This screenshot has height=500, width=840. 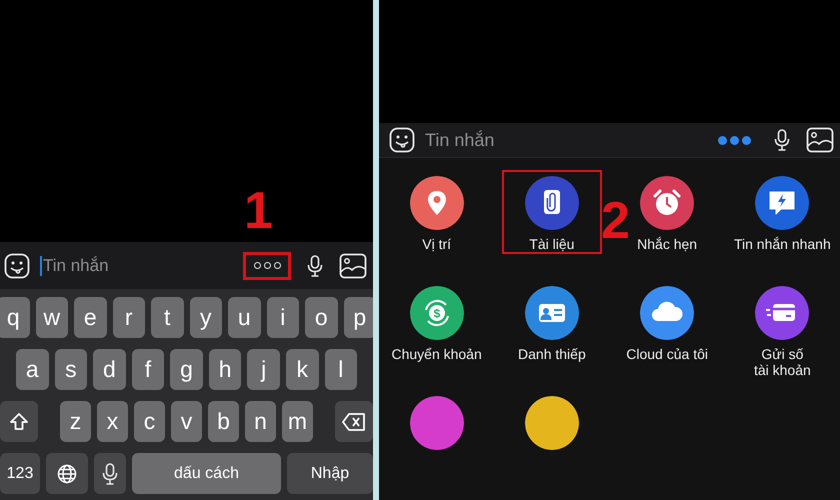 What do you see at coordinates (75, 421) in the screenshot?
I see `letter-key: z` at bounding box center [75, 421].